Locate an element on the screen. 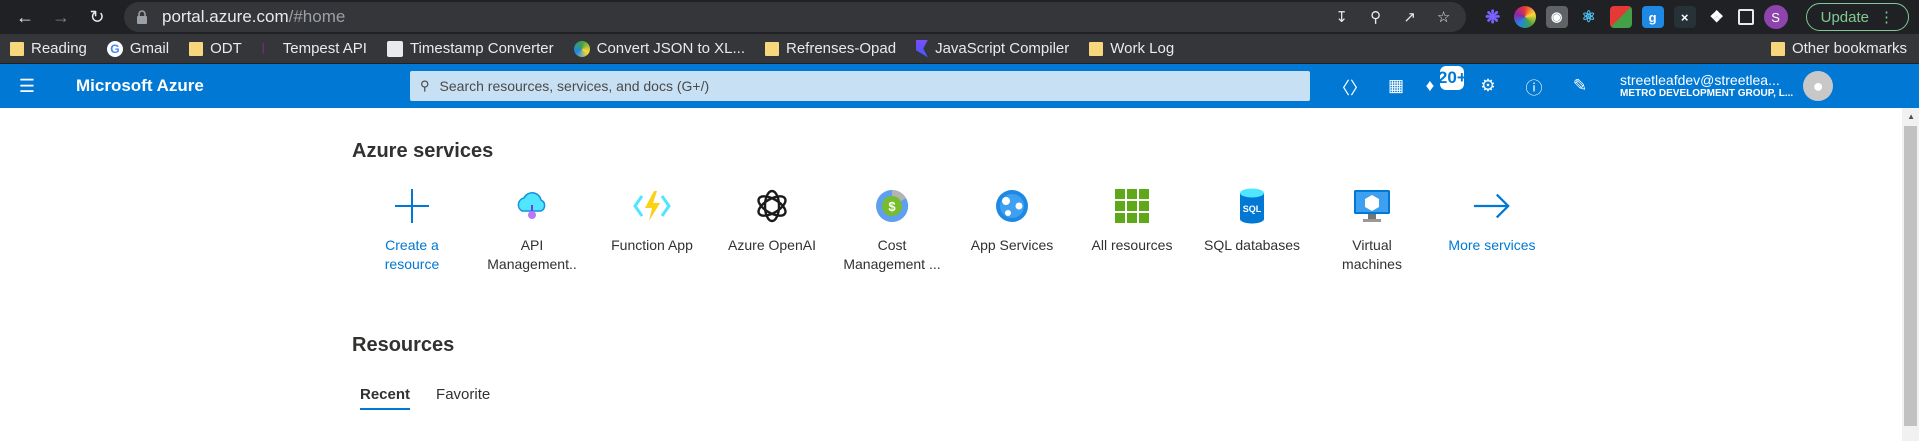 This screenshot has height=441, width=1919. bookmark-label: Reading is located at coordinates (59, 48).